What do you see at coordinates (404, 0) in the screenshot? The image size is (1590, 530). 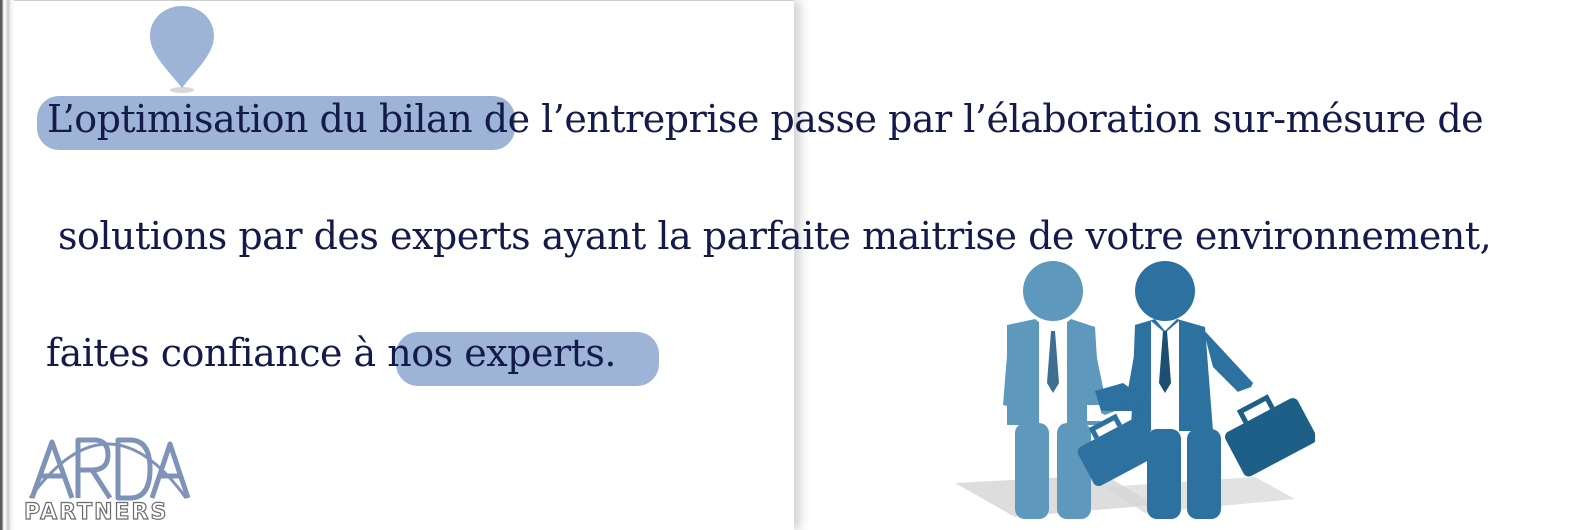 I see `top-divider` at bounding box center [404, 0].